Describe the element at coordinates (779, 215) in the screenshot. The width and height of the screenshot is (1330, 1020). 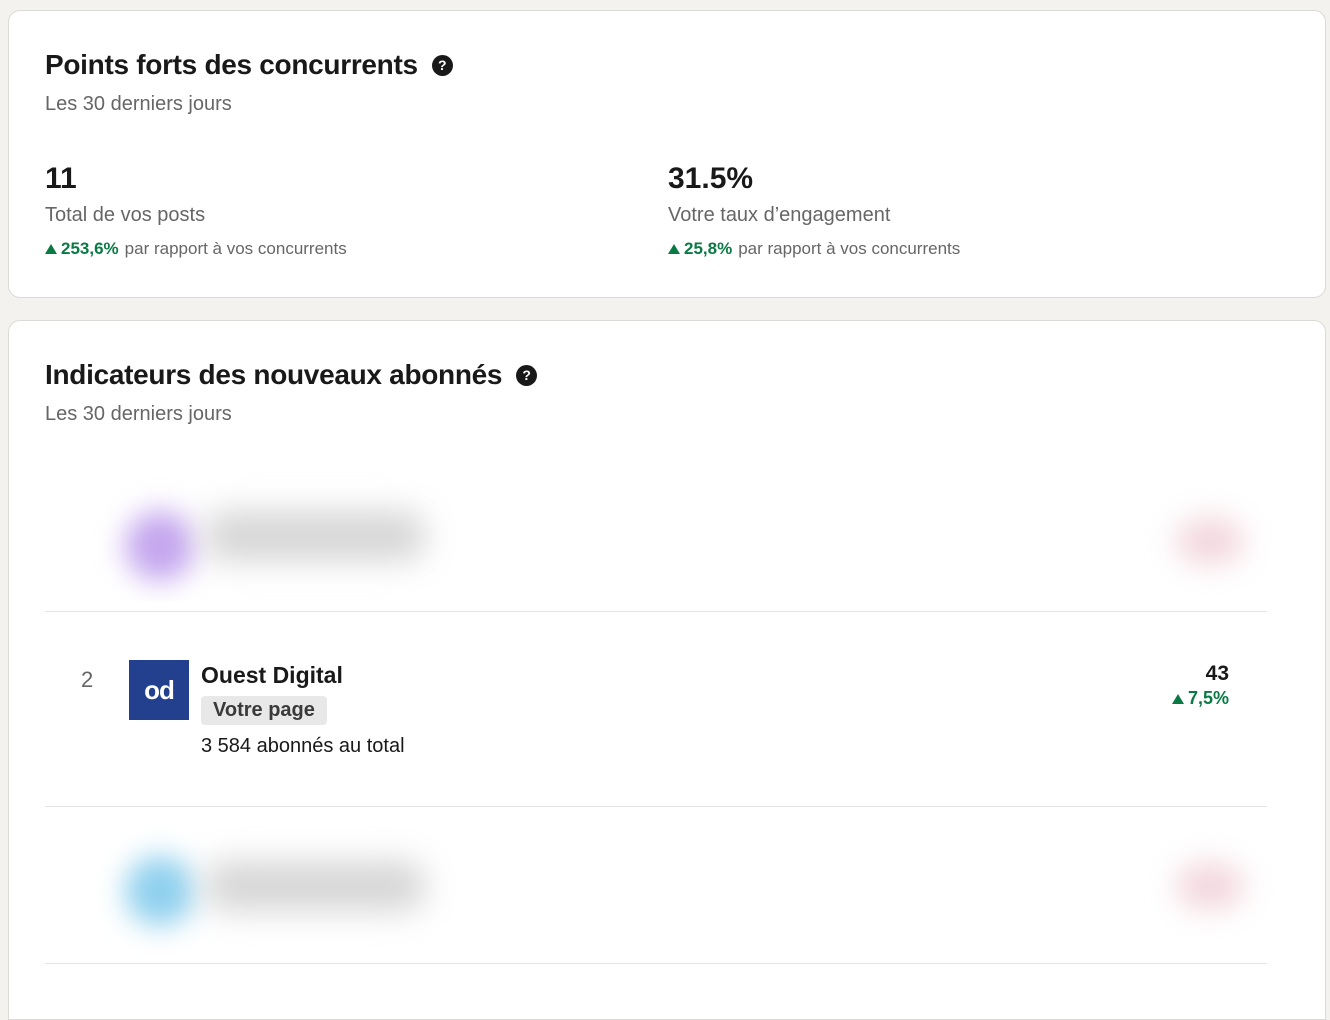
I see `metric-label: Votre taux d’engagement` at that location.